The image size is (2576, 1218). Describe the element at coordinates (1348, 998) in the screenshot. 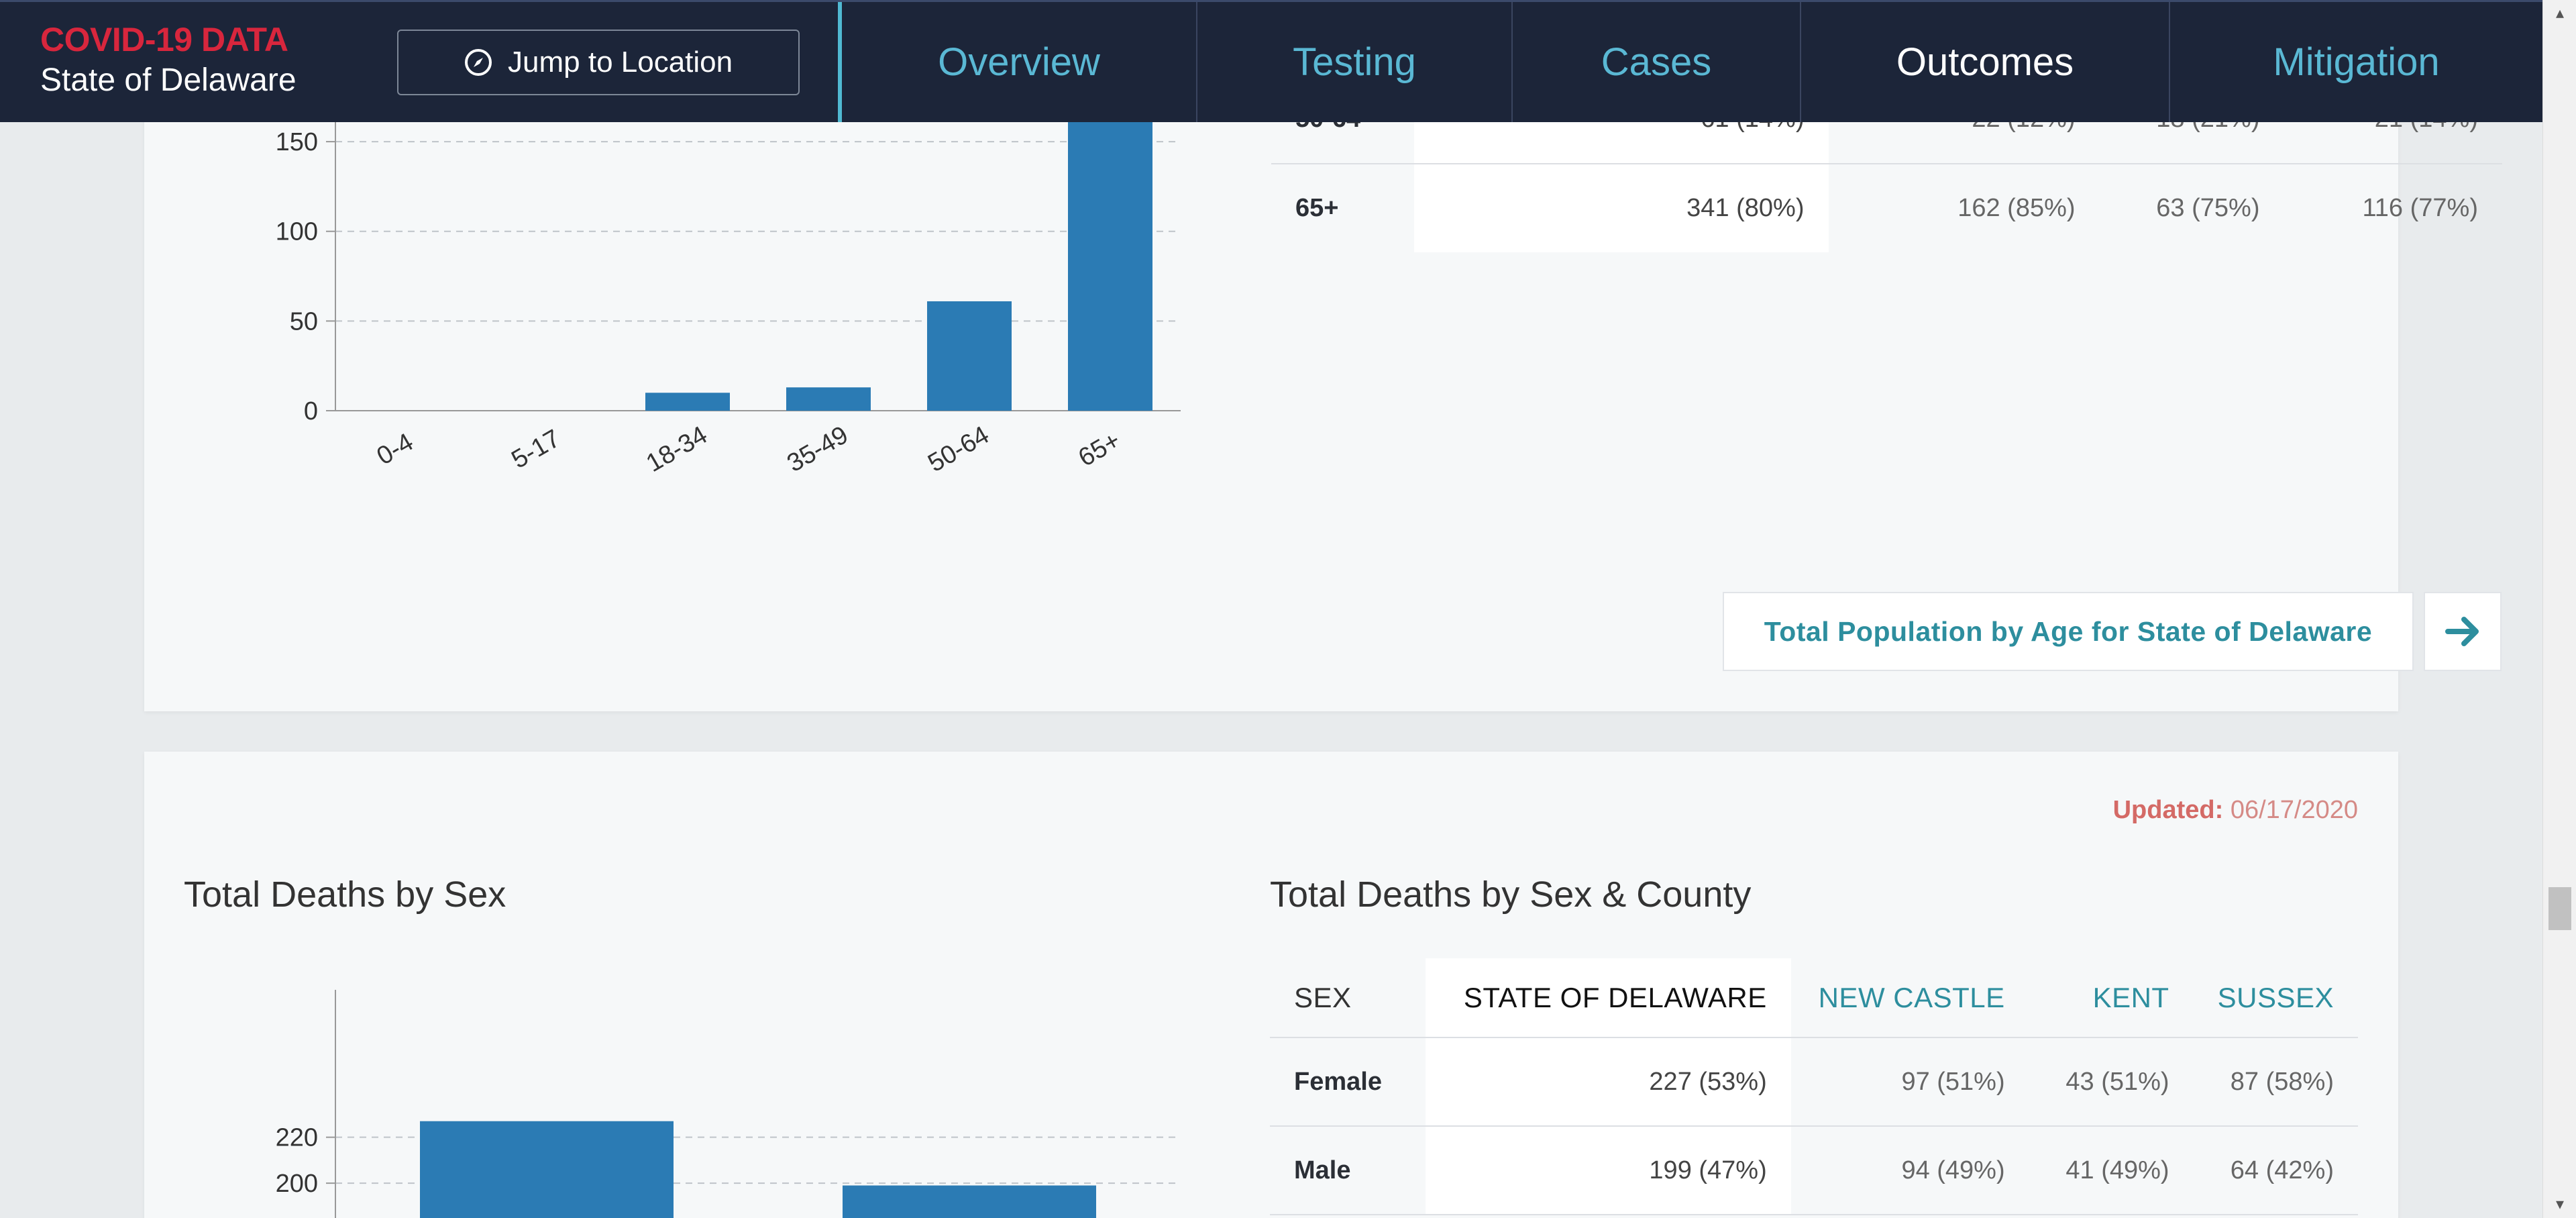

I see `header-sex: SEX` at that location.